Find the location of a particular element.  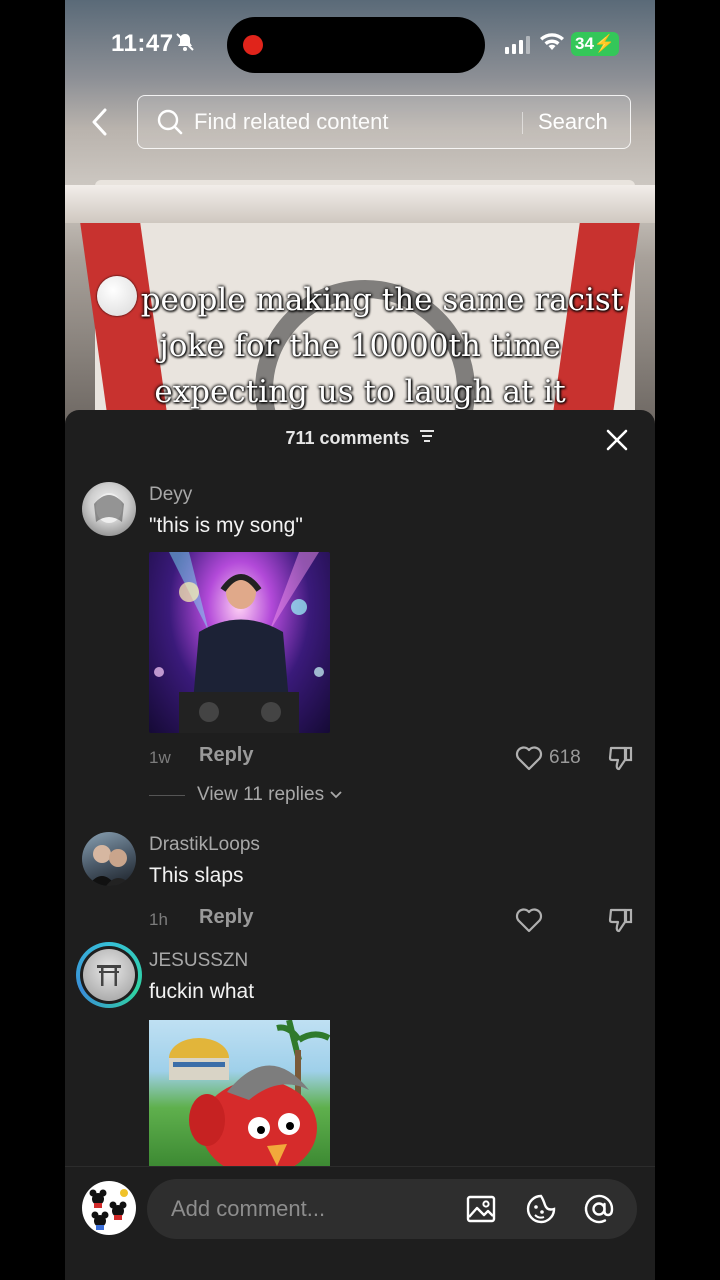

comment-actions: 1w Reply 618 is located at coordinates (394, 759).